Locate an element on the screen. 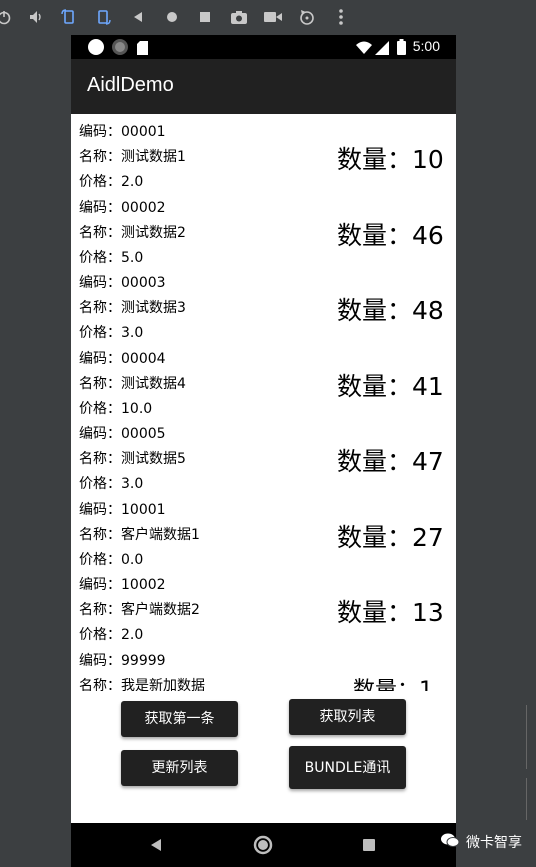 The image size is (536, 867). rotate-right-icon is located at coordinates (103, 17).